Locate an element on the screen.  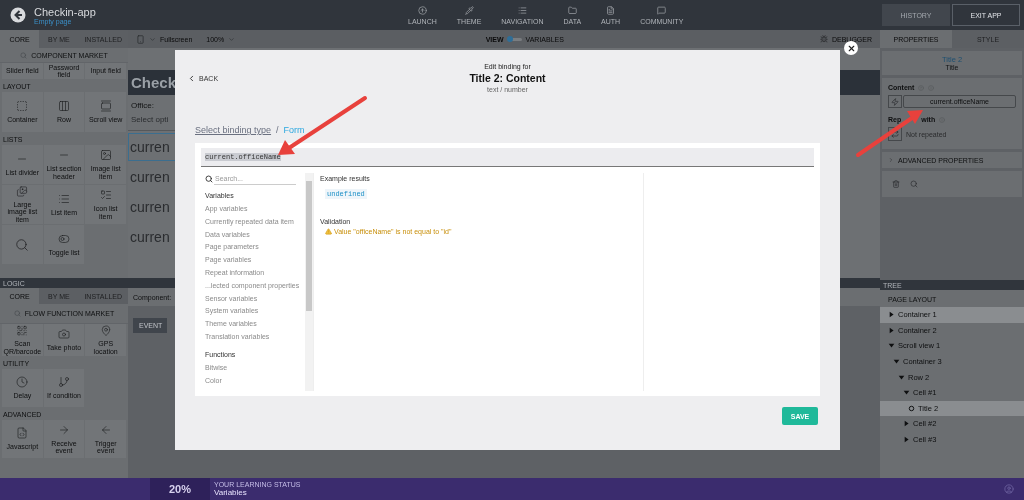
component-tile is located at coordinates (22, 244).